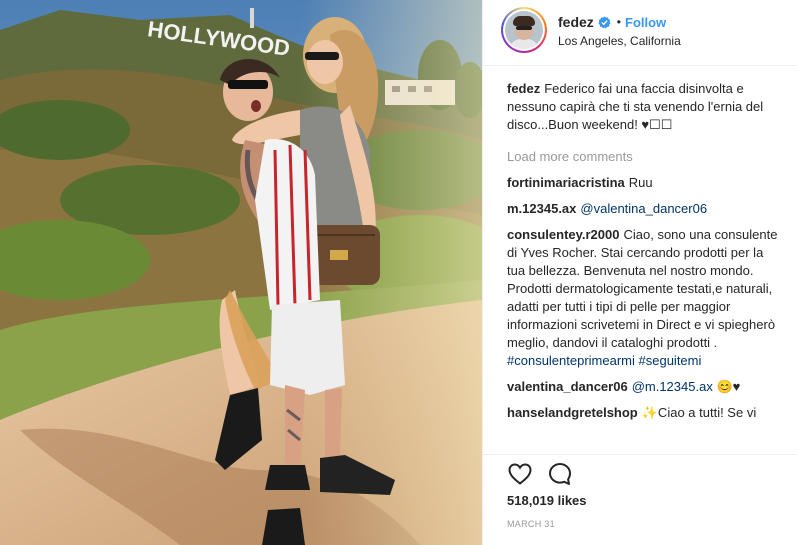 The height and width of the screenshot is (545, 797). I want to click on likes-count: 518,019 likes, so click(547, 500).